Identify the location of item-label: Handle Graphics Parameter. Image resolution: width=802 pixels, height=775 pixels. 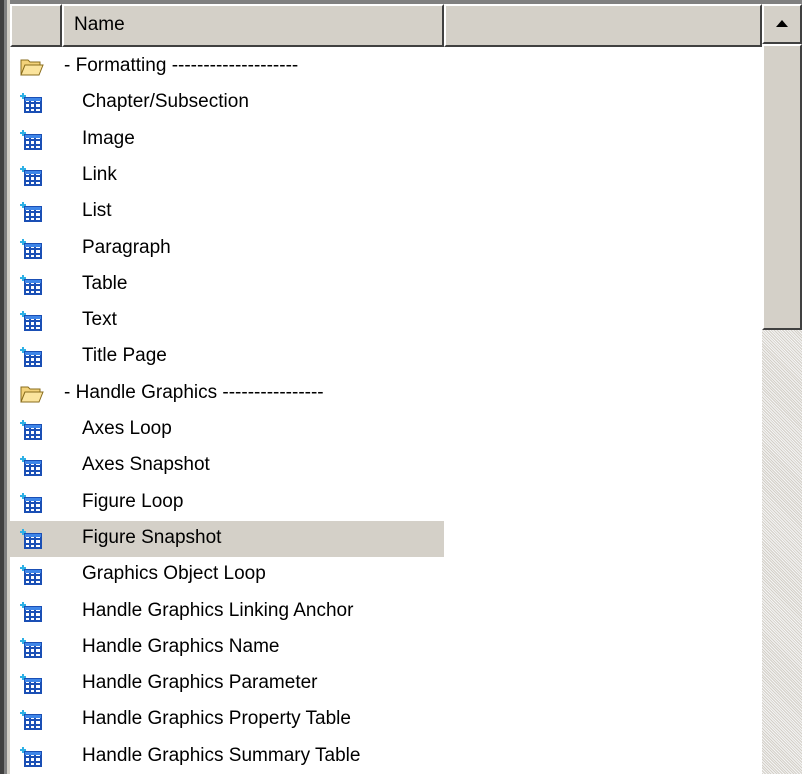
(200, 683).